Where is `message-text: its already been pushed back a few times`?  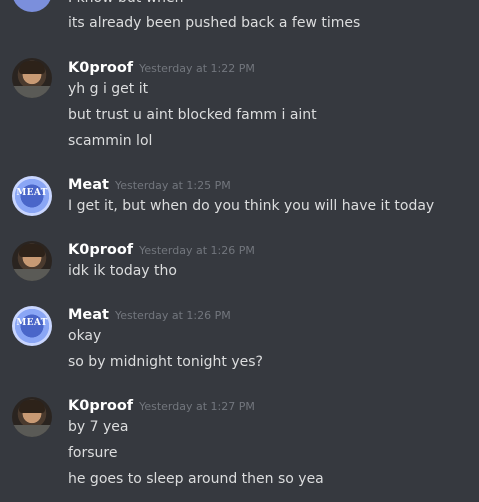
message-text: its already been pushed back a few times is located at coordinates (214, 23).